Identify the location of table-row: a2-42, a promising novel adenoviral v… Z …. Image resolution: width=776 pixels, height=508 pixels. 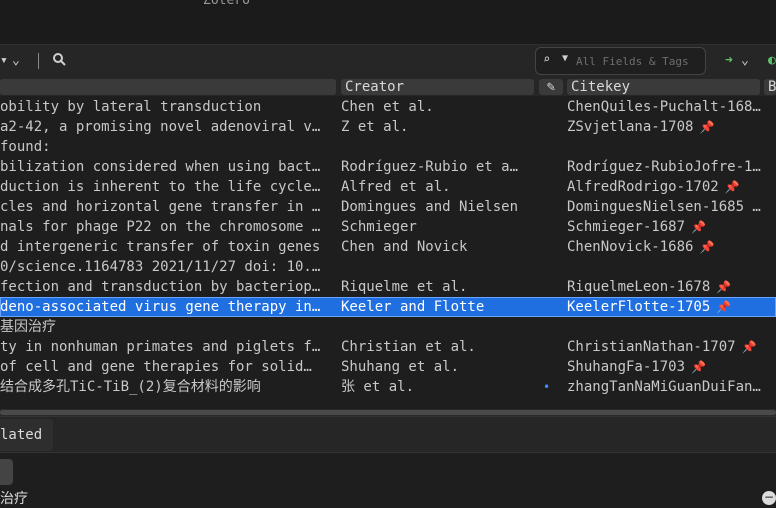
(388, 127).